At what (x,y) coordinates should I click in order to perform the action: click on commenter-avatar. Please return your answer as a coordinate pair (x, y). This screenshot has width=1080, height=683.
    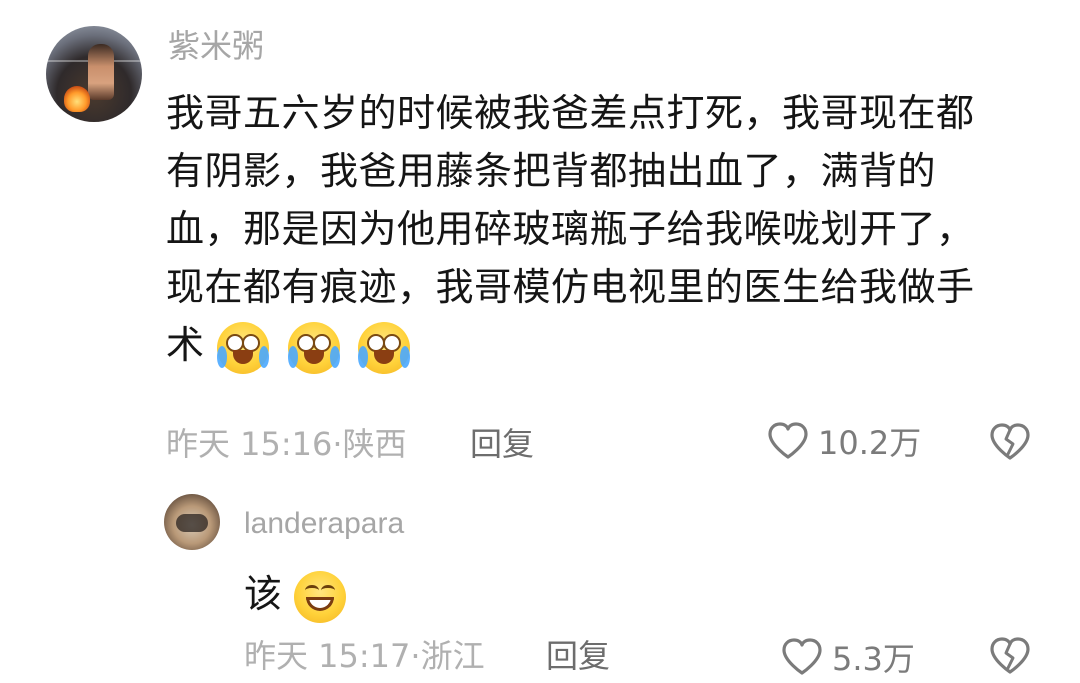
    Looking at the image, I should click on (94, 74).